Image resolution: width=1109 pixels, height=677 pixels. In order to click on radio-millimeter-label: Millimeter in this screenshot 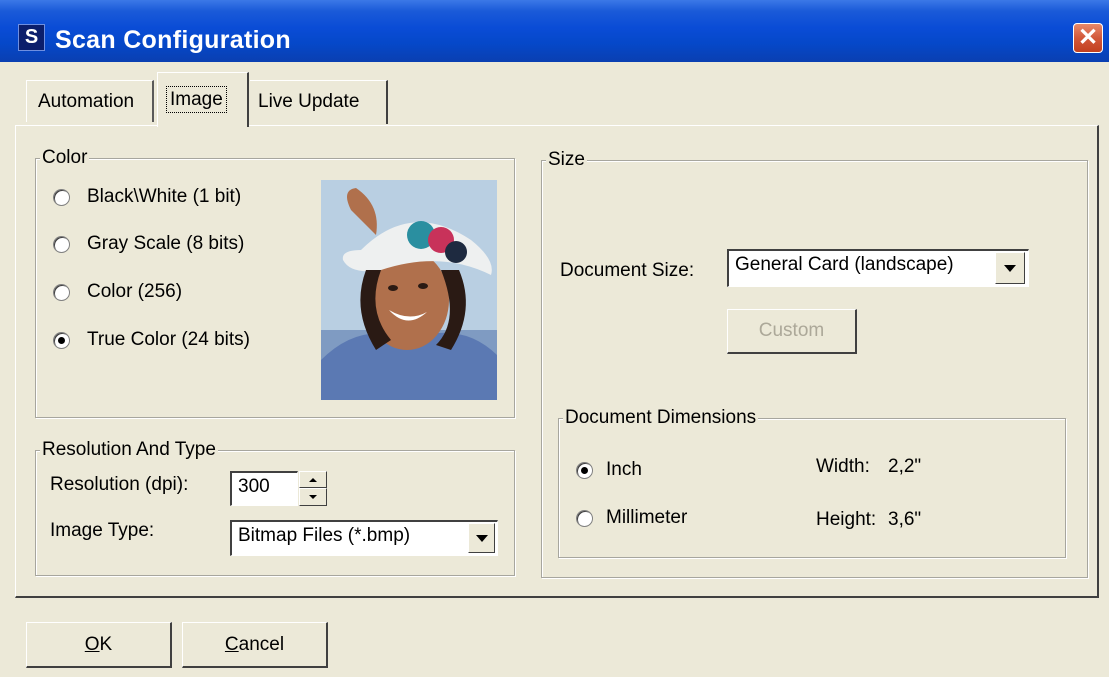, I will do `click(647, 517)`.